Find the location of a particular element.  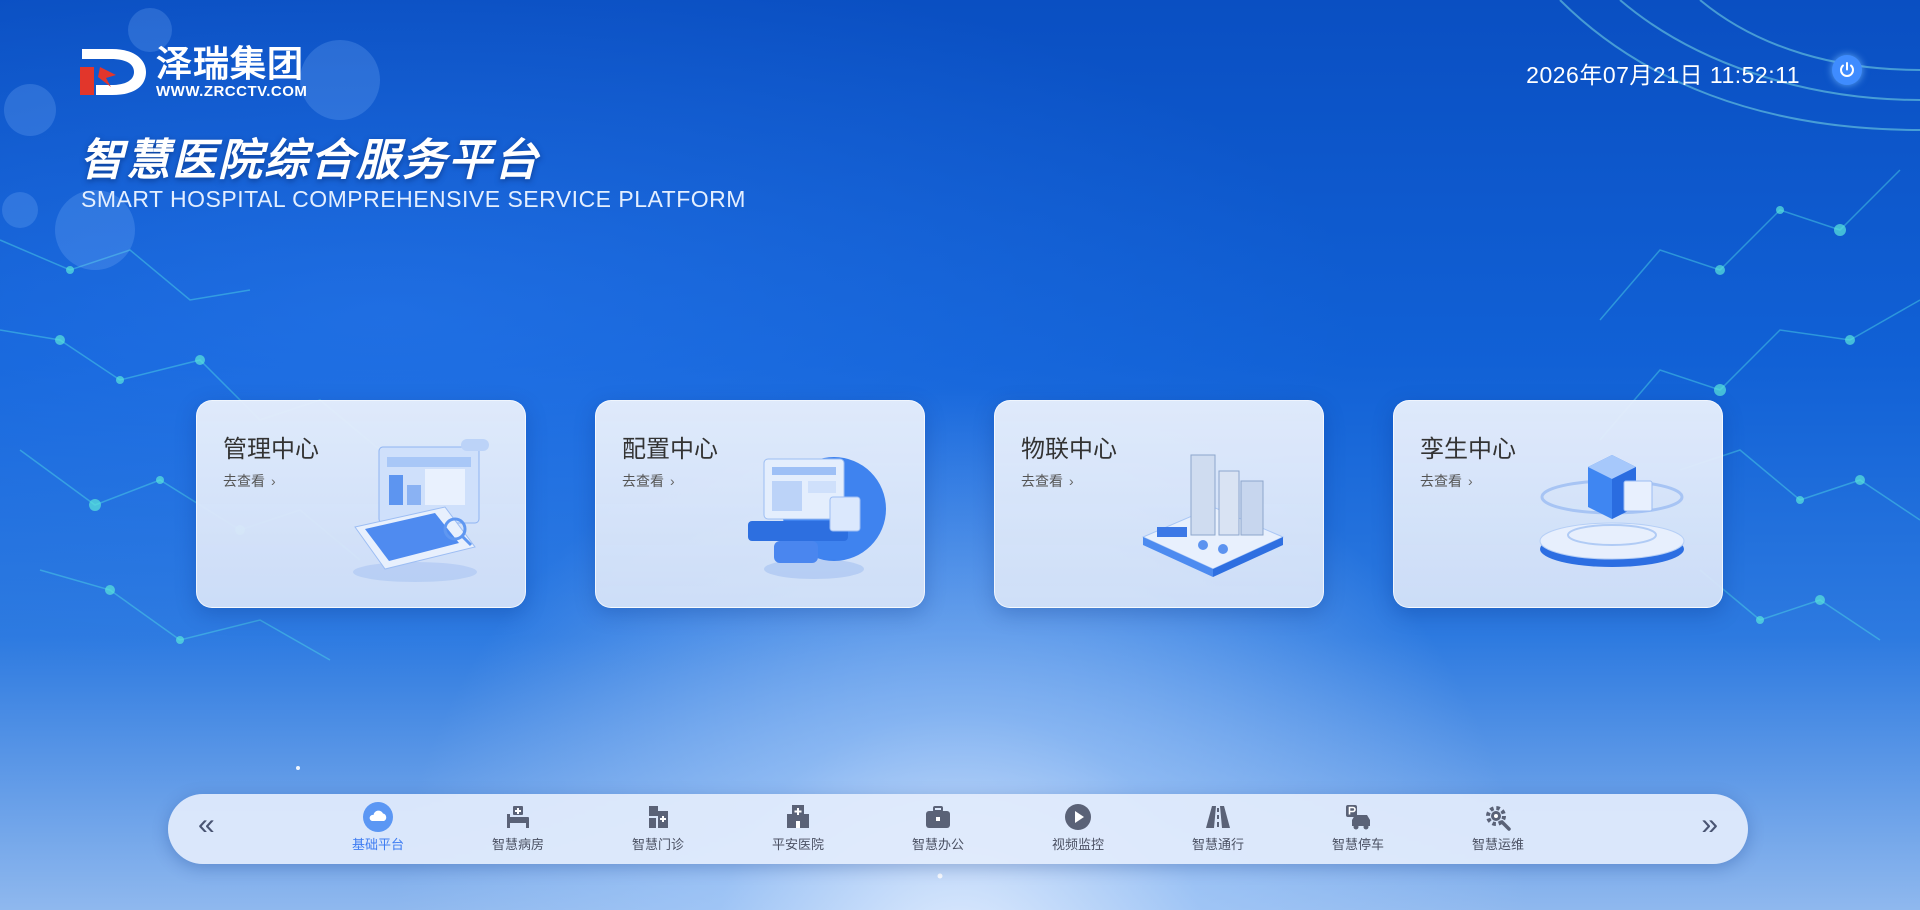

company-name: 泽瑞集团 is located at coordinates (230, 63).